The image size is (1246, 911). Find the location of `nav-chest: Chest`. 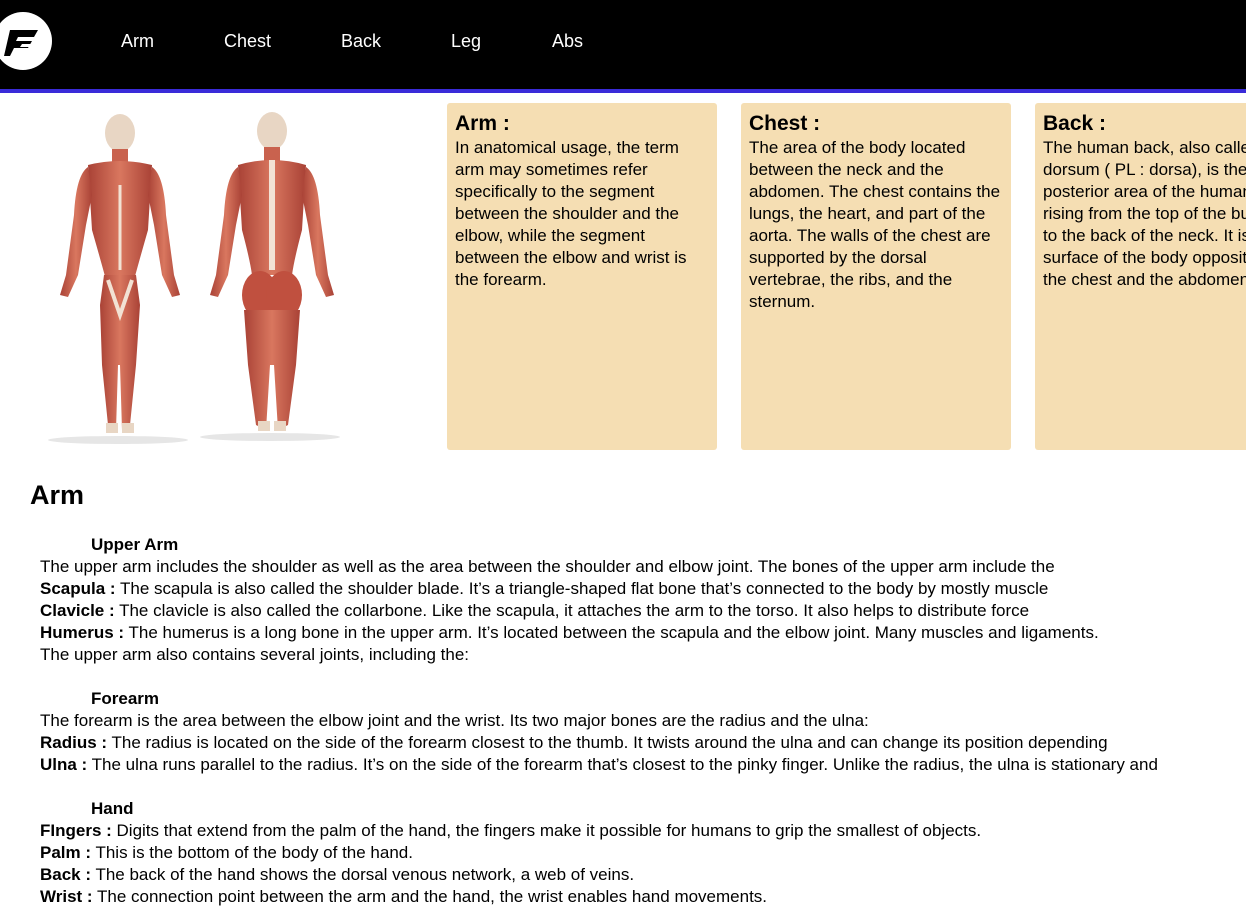

nav-chest: Chest is located at coordinates (247, 41).